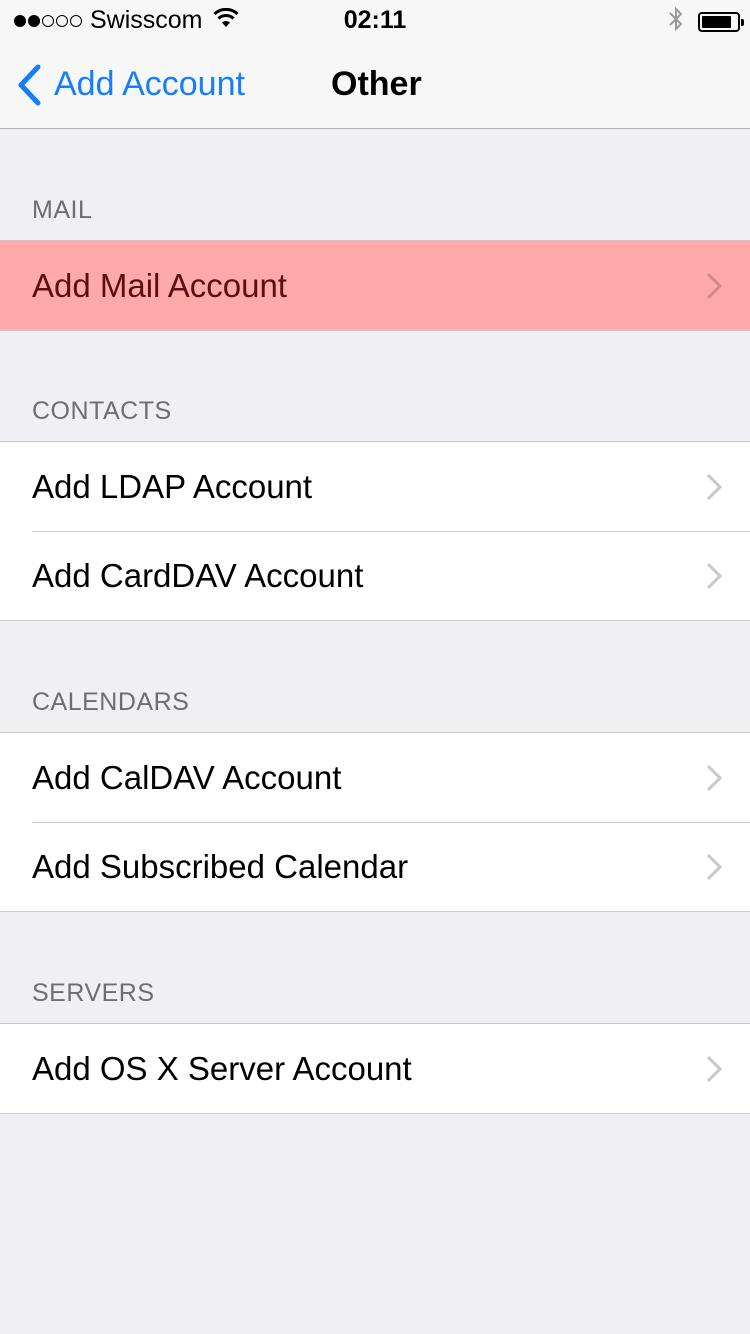 Image resolution: width=750 pixels, height=1334 pixels. I want to click on group-servers: Add OS X Server Account, so click(375, 1068).